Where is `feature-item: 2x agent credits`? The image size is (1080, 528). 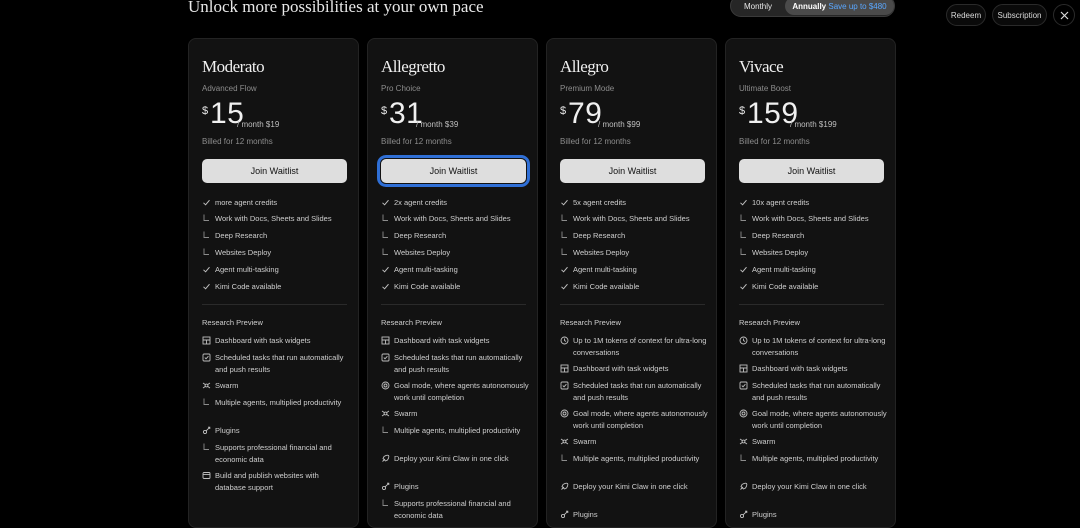 feature-item: 2x agent credits is located at coordinates (455, 203).